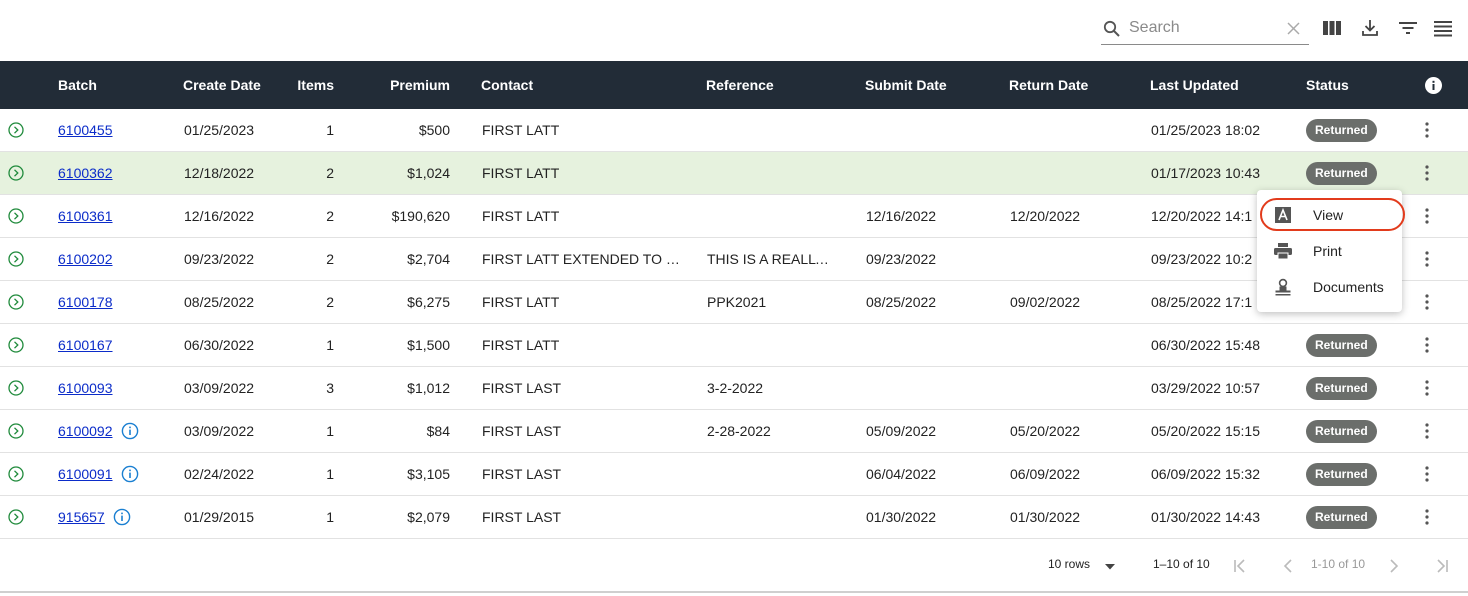 The height and width of the screenshot is (596, 1468). I want to click on last-page-icon, so click(1442, 566).